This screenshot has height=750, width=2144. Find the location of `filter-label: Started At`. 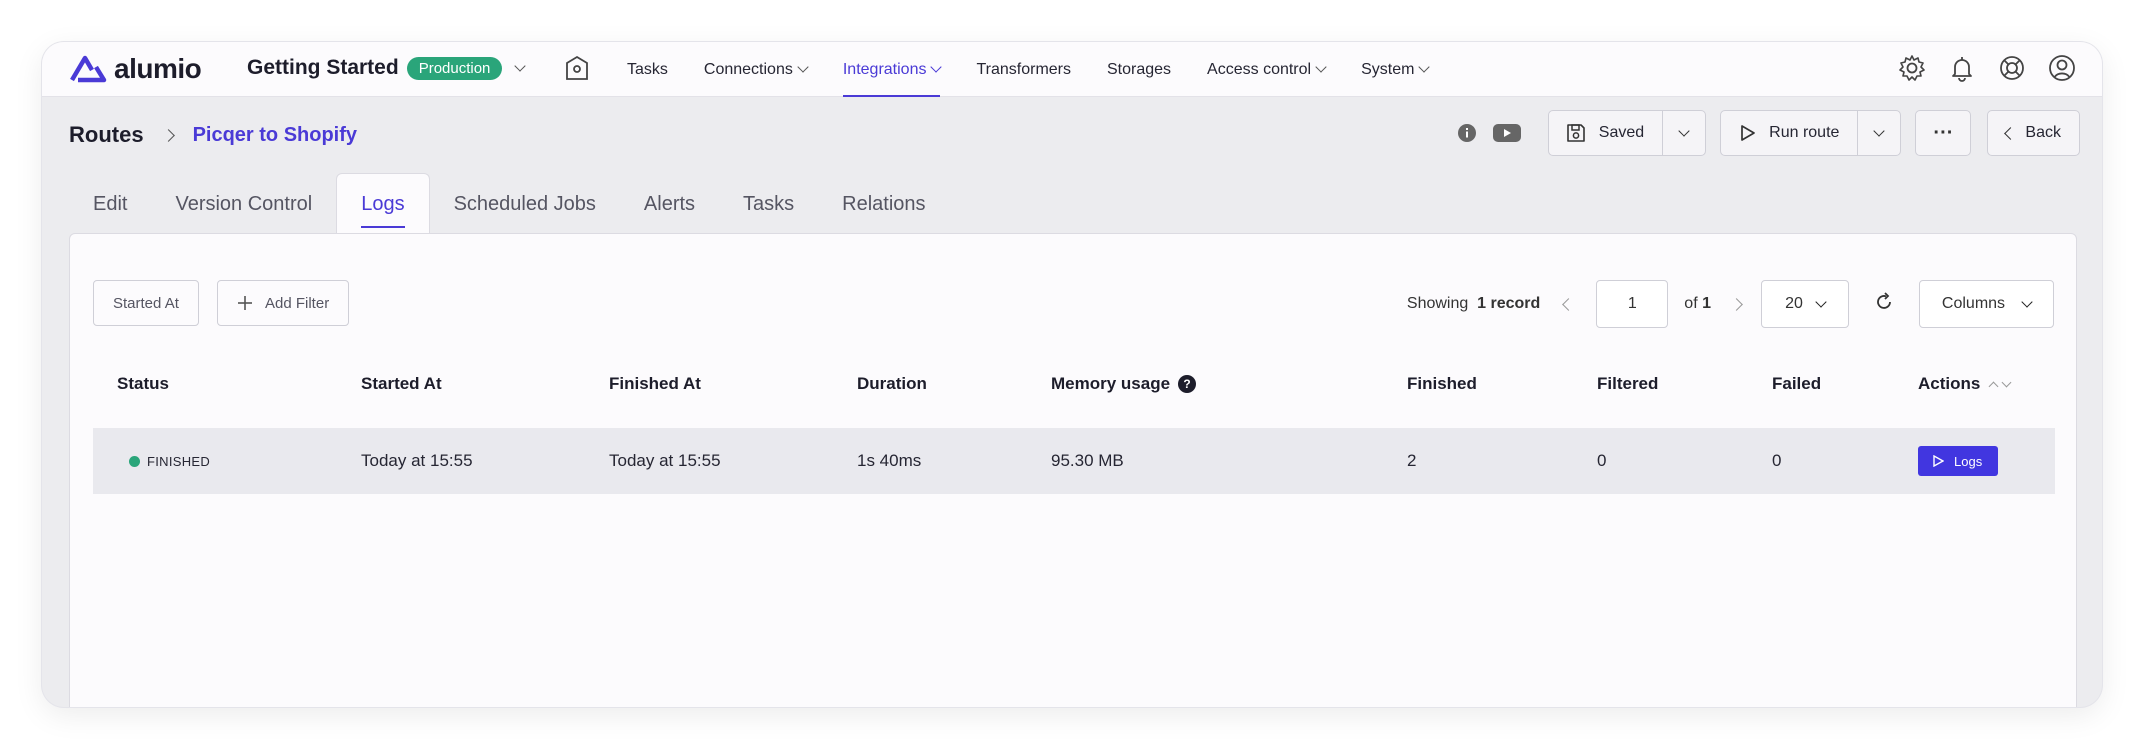

filter-label: Started At is located at coordinates (146, 303).